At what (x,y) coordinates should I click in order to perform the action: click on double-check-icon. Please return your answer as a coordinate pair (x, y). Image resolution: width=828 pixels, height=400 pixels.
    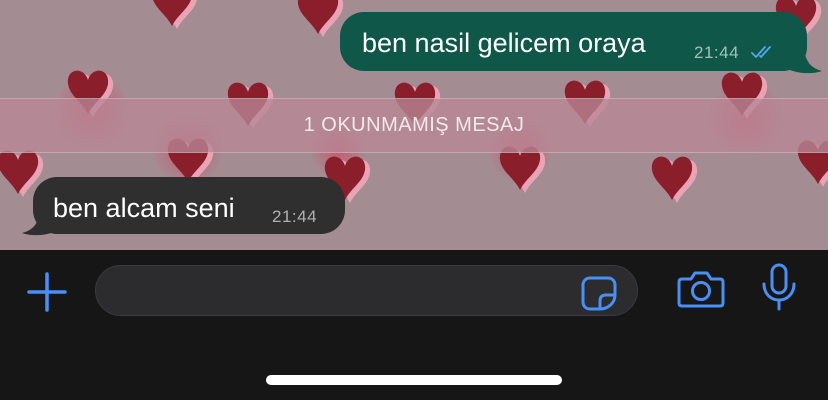
    Looking at the image, I should click on (761, 52).